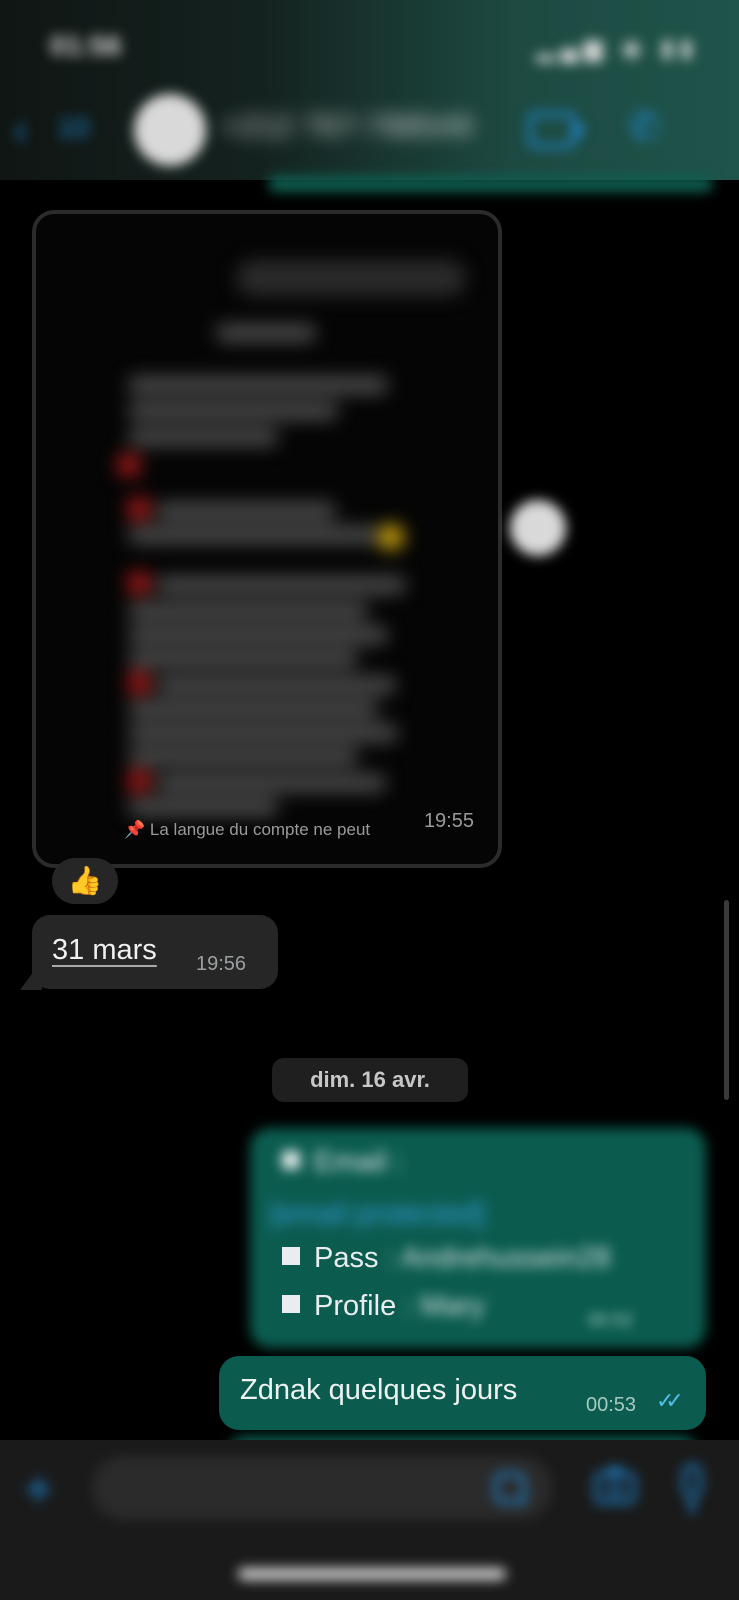 The height and width of the screenshot is (1600, 739). What do you see at coordinates (355, 1306) in the screenshot?
I see `profile-label: Profile` at bounding box center [355, 1306].